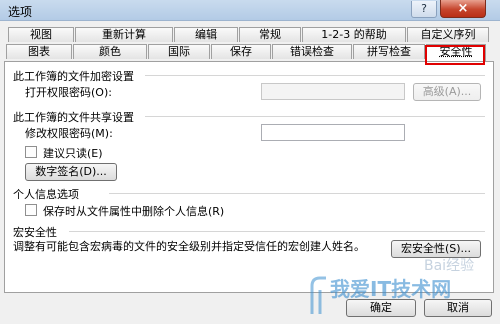 The width and height of the screenshot is (500, 324). Describe the element at coordinates (73, 117) in the screenshot. I see `section-heading-sharing: 此工作簿的文件共享设置` at that location.